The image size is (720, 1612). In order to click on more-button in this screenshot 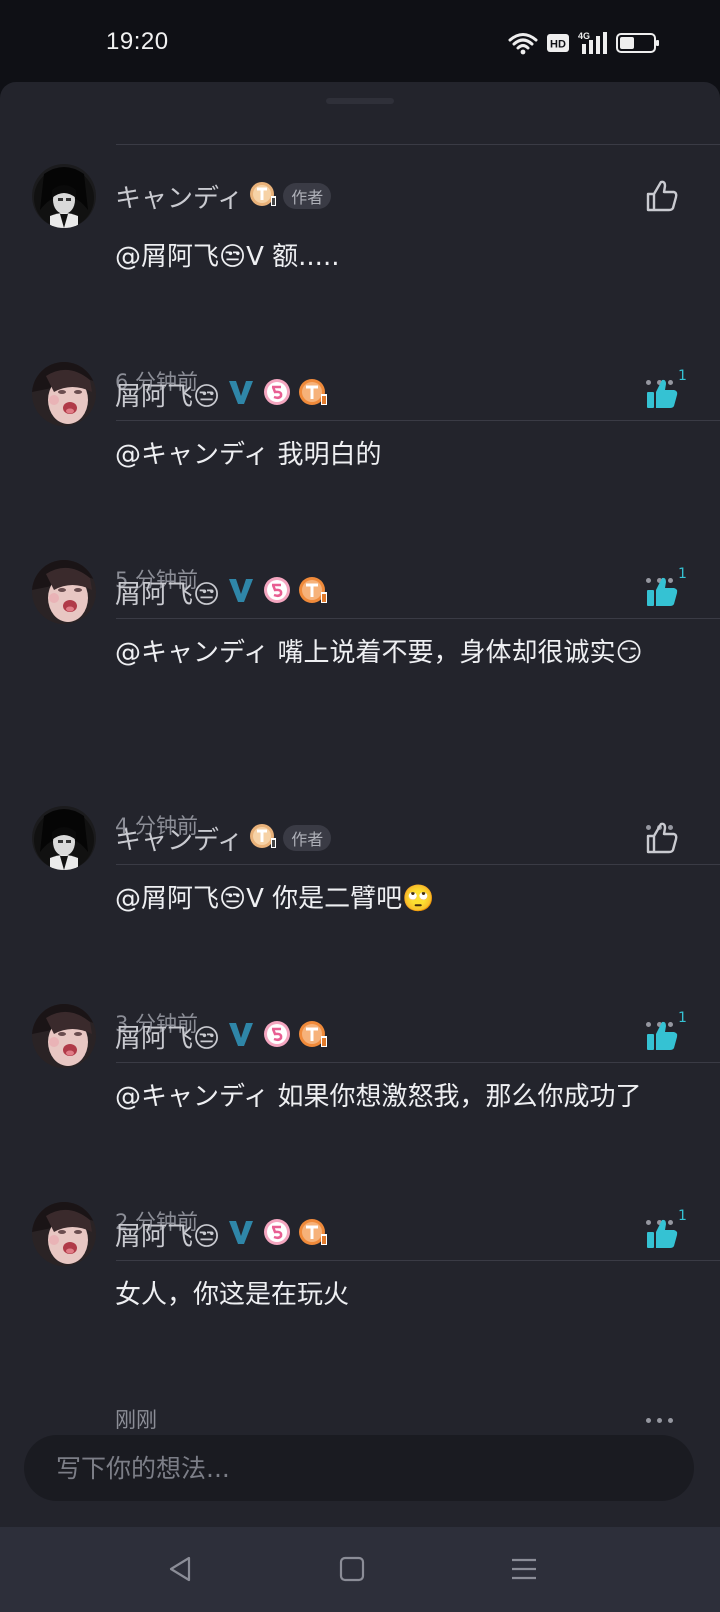, I will do `click(661, 1420)`.